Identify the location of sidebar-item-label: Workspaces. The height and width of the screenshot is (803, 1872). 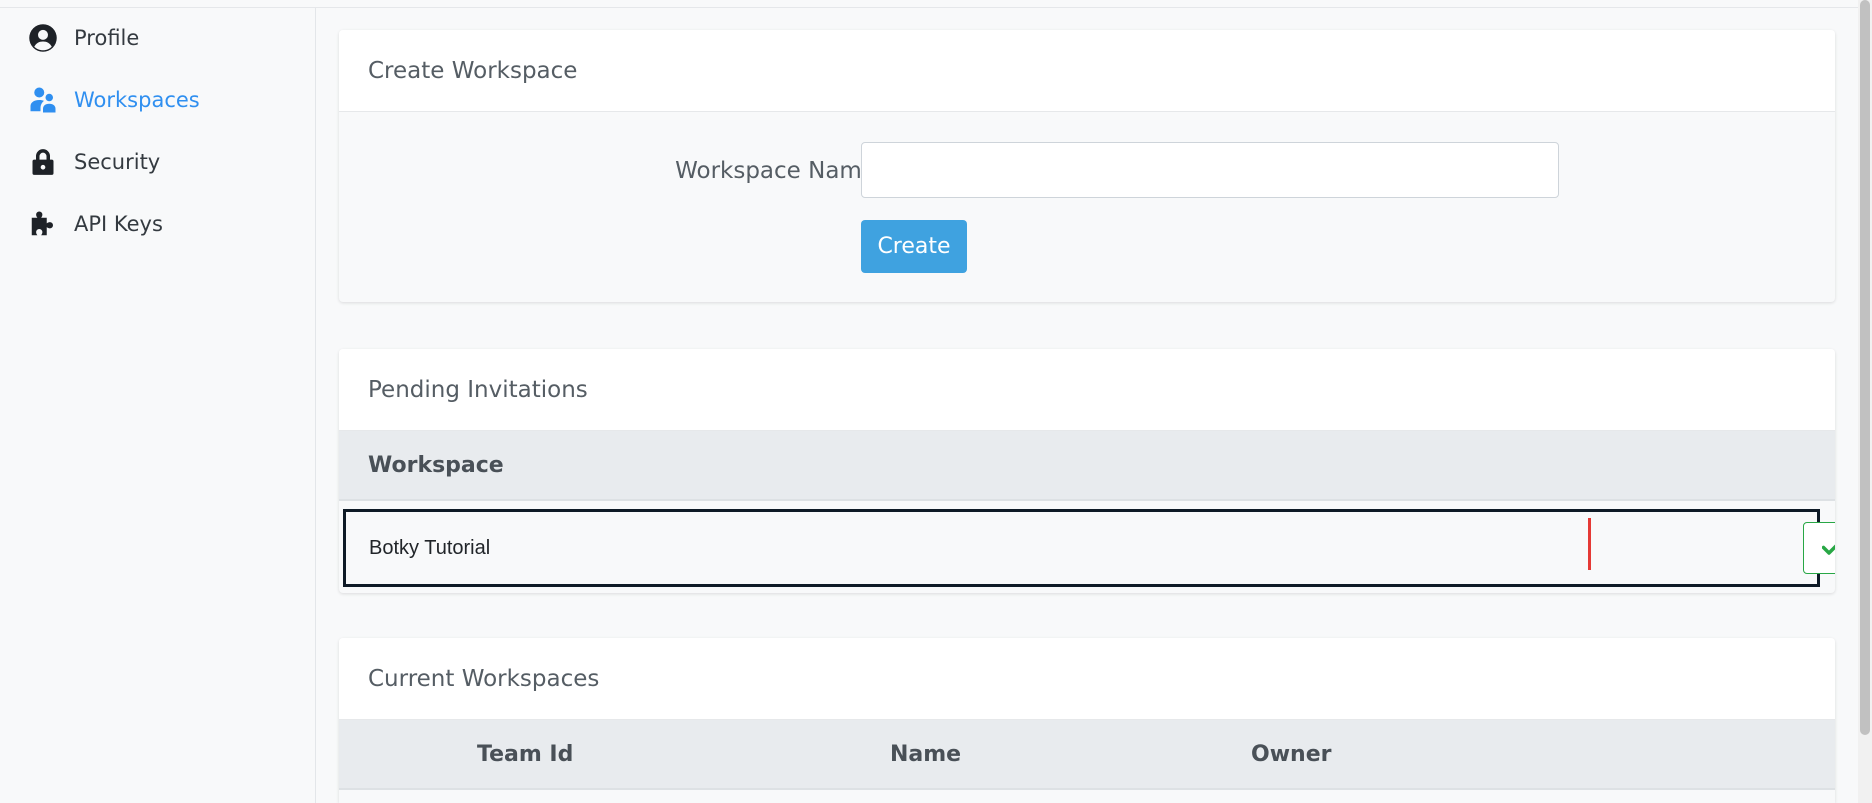
(137, 100).